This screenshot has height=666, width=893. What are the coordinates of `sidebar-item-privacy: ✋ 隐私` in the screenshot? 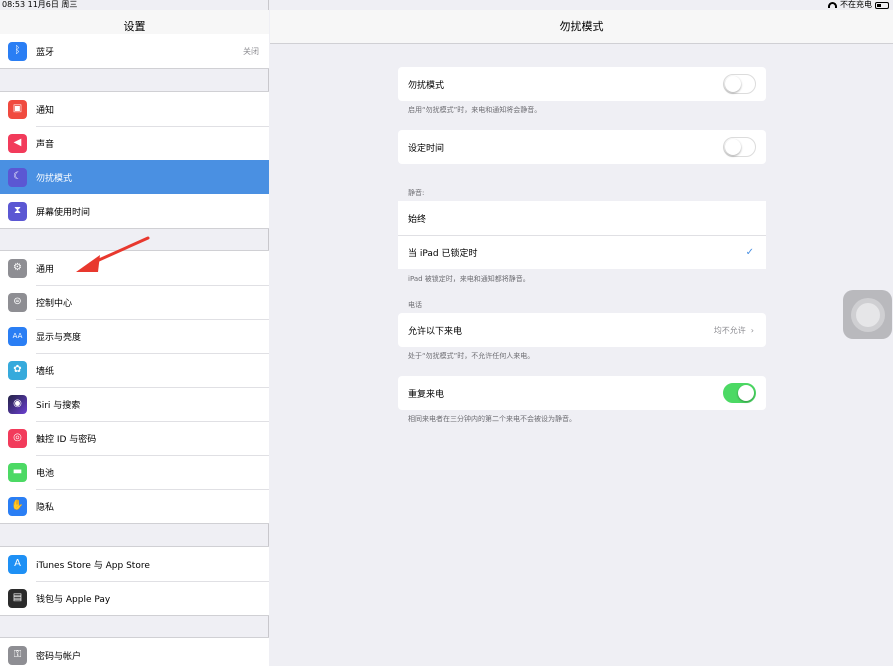 It's located at (134, 506).